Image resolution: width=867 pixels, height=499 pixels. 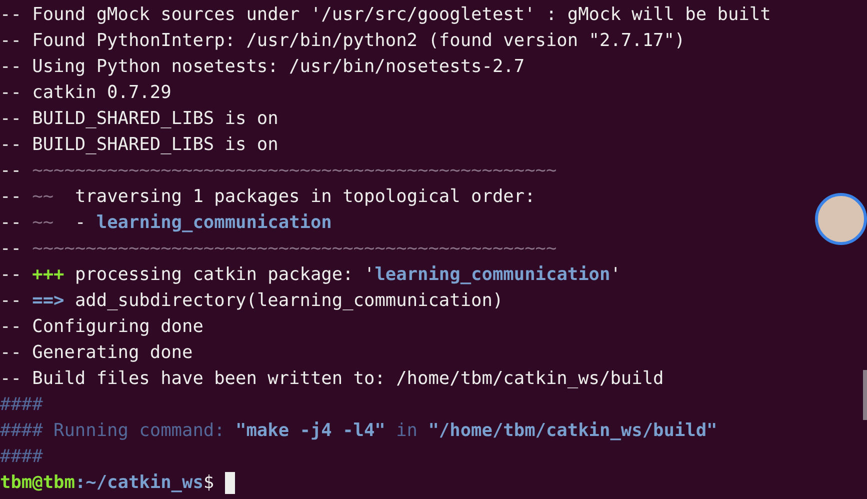 What do you see at coordinates (166, 223) in the screenshot?
I see `output-line: -- ~~ - learning_communication` at bounding box center [166, 223].